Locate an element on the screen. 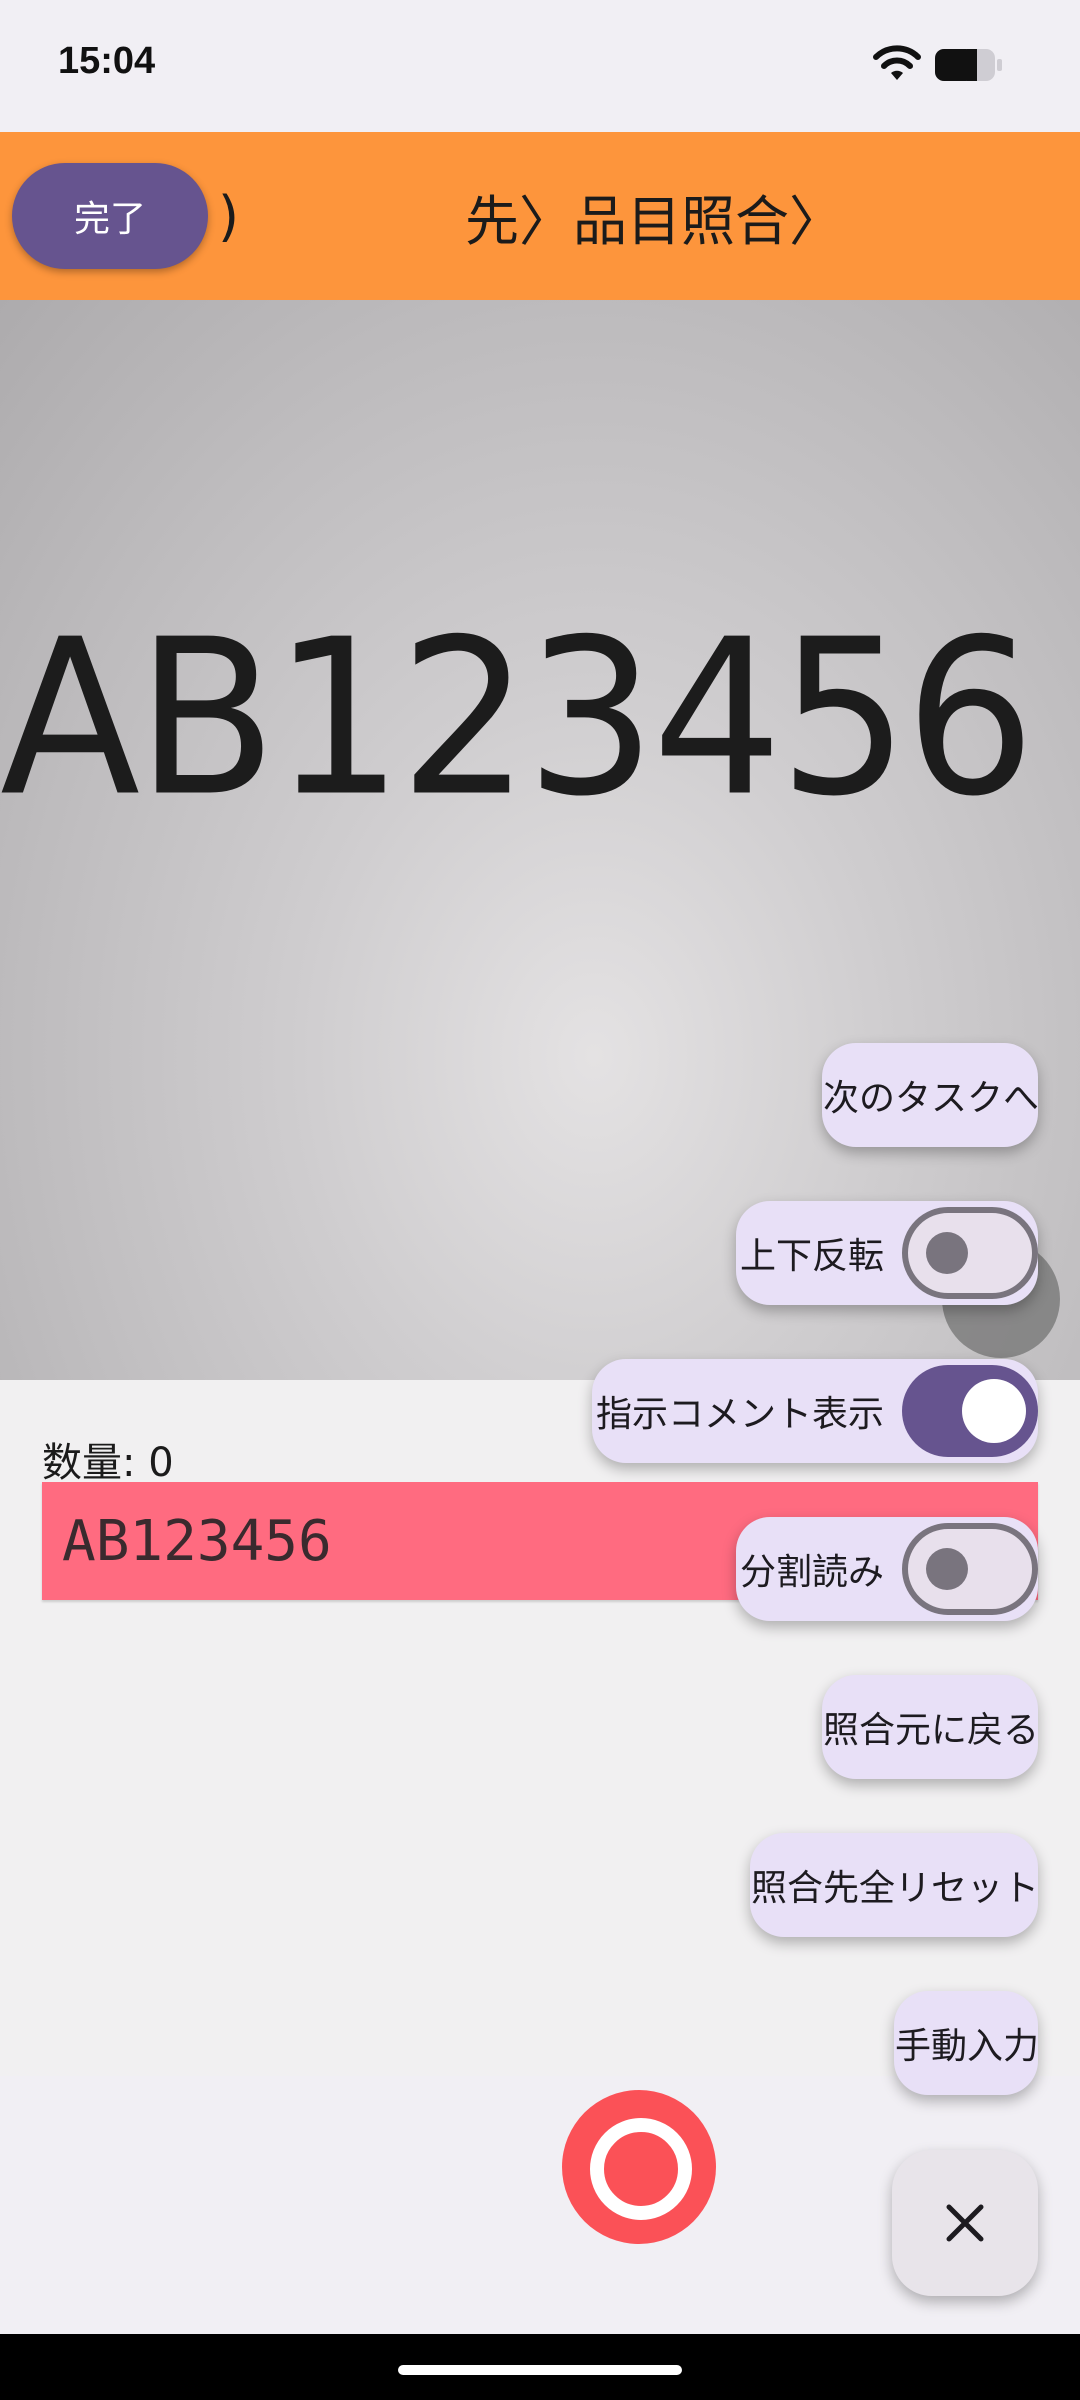  split-read-switch-knob is located at coordinates (947, 1569).